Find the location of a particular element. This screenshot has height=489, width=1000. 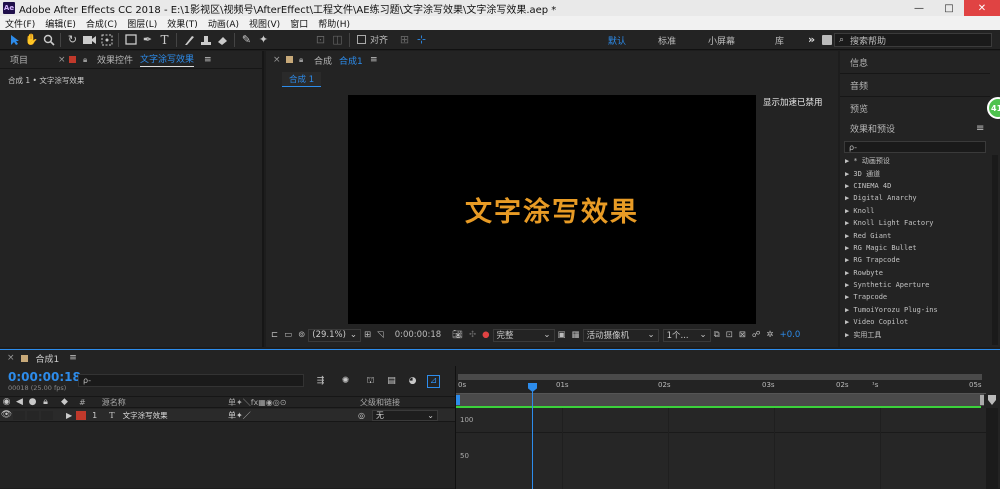

region-of-interest-icon: ▣ is located at coordinates (562, 335).